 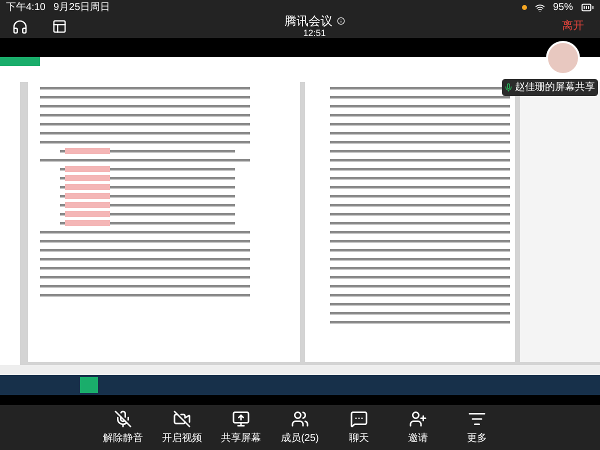 I want to click on headphones-icon, so click(x=20, y=26).